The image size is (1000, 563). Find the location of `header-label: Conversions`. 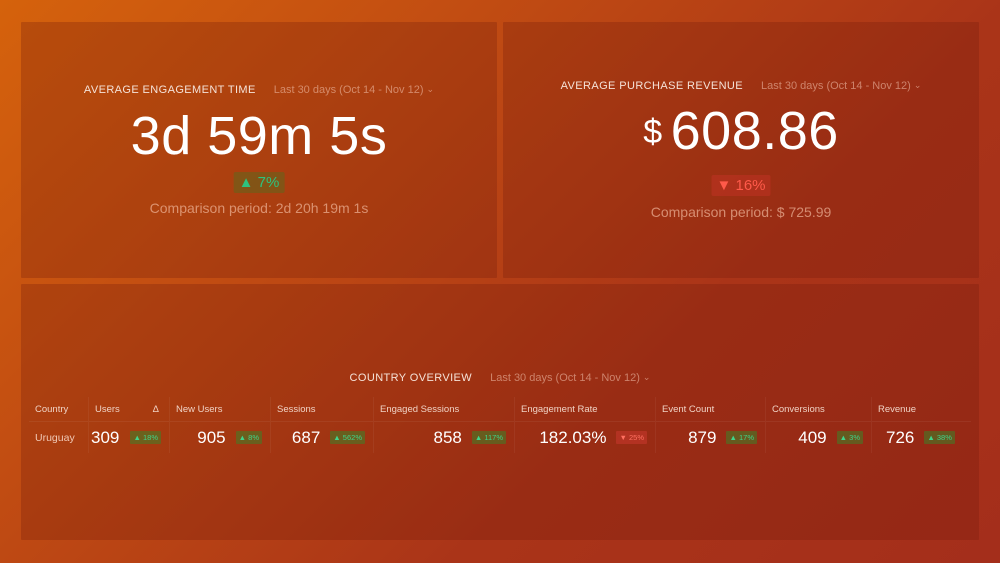

header-label: Conversions is located at coordinates (798, 409).